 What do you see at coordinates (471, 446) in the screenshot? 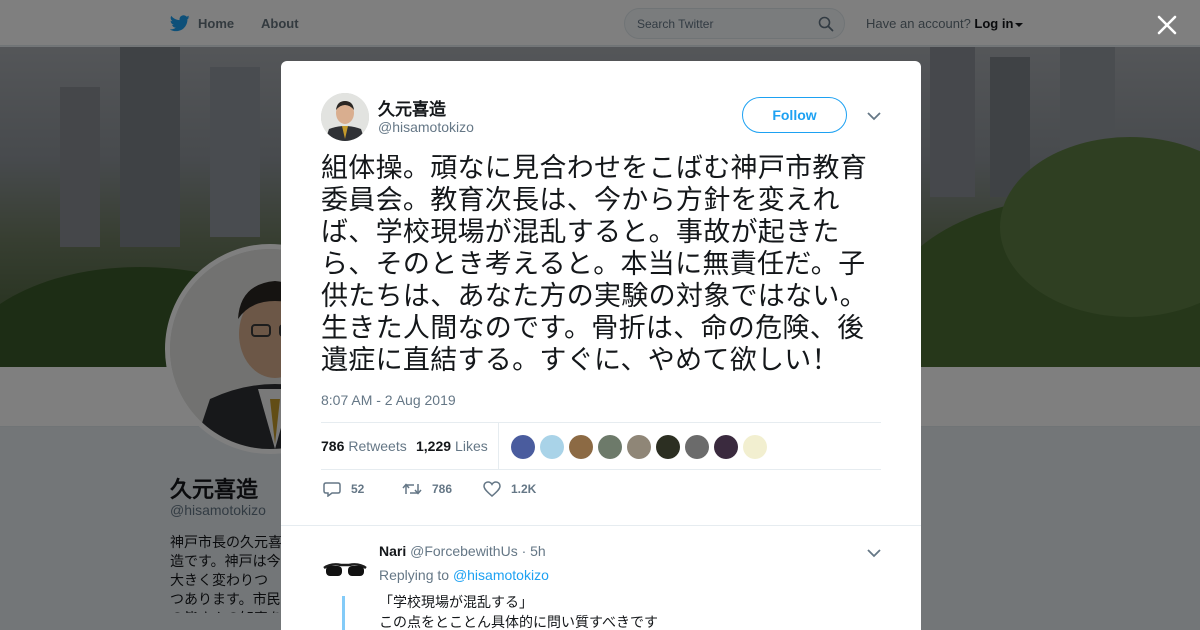
I see `likes-label: Likes` at bounding box center [471, 446].